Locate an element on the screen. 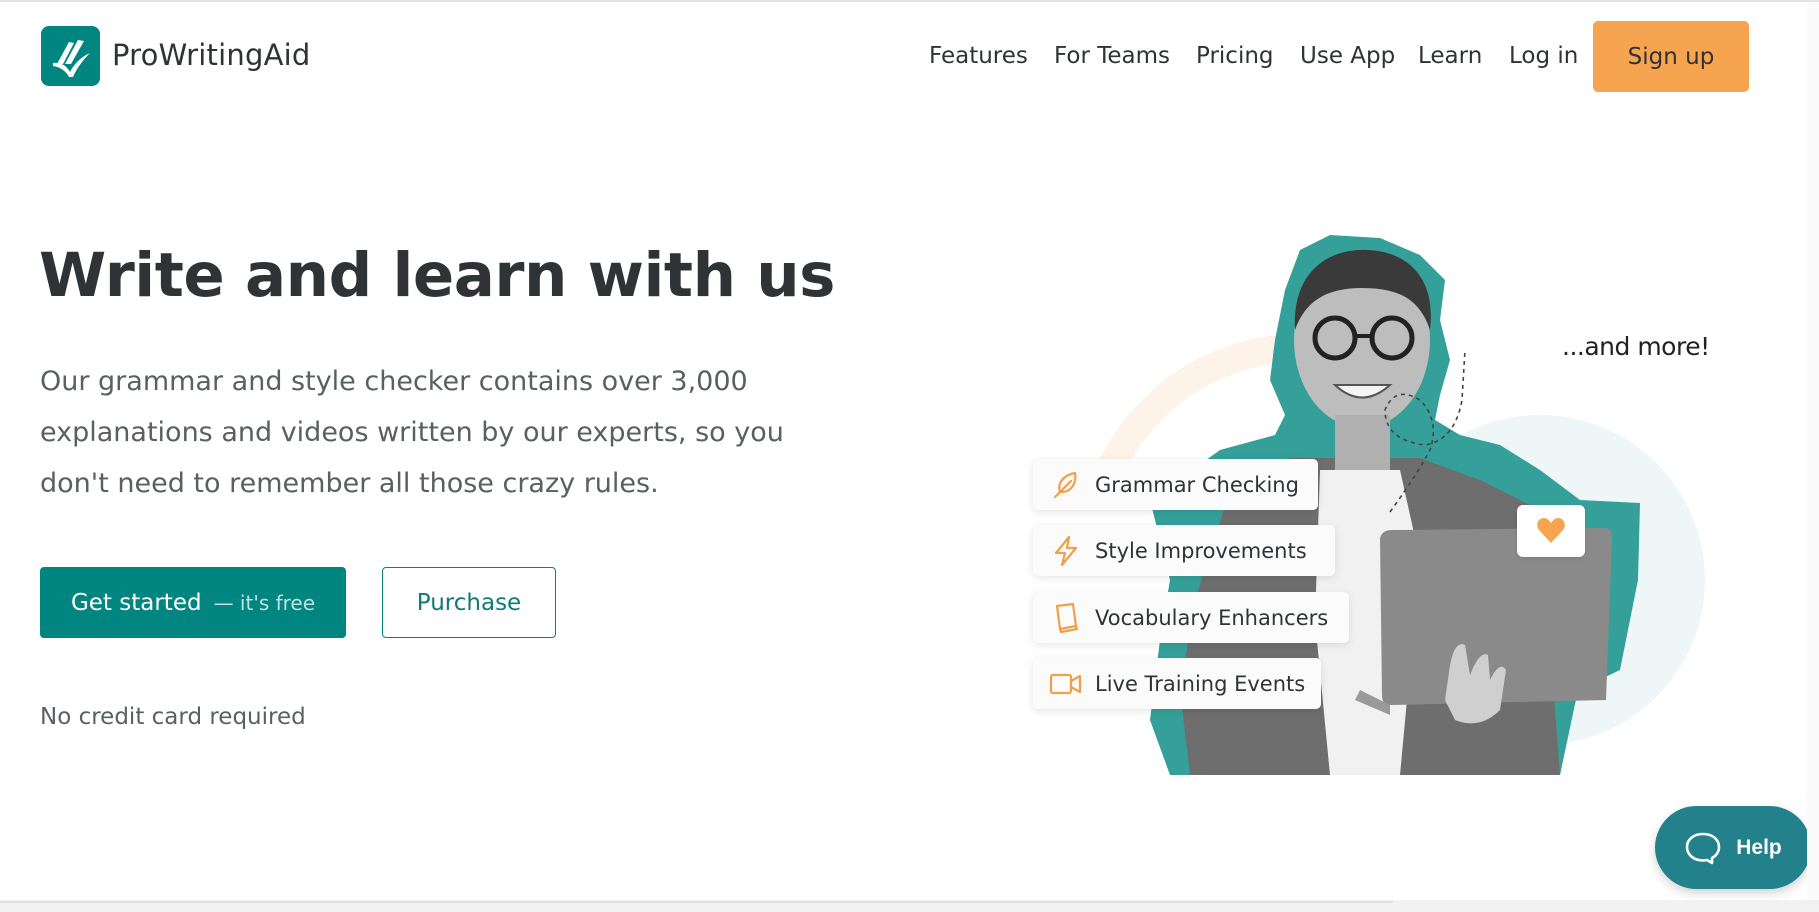 The width and height of the screenshot is (1819, 912). page-title: Write and learn with us is located at coordinates (437, 275).